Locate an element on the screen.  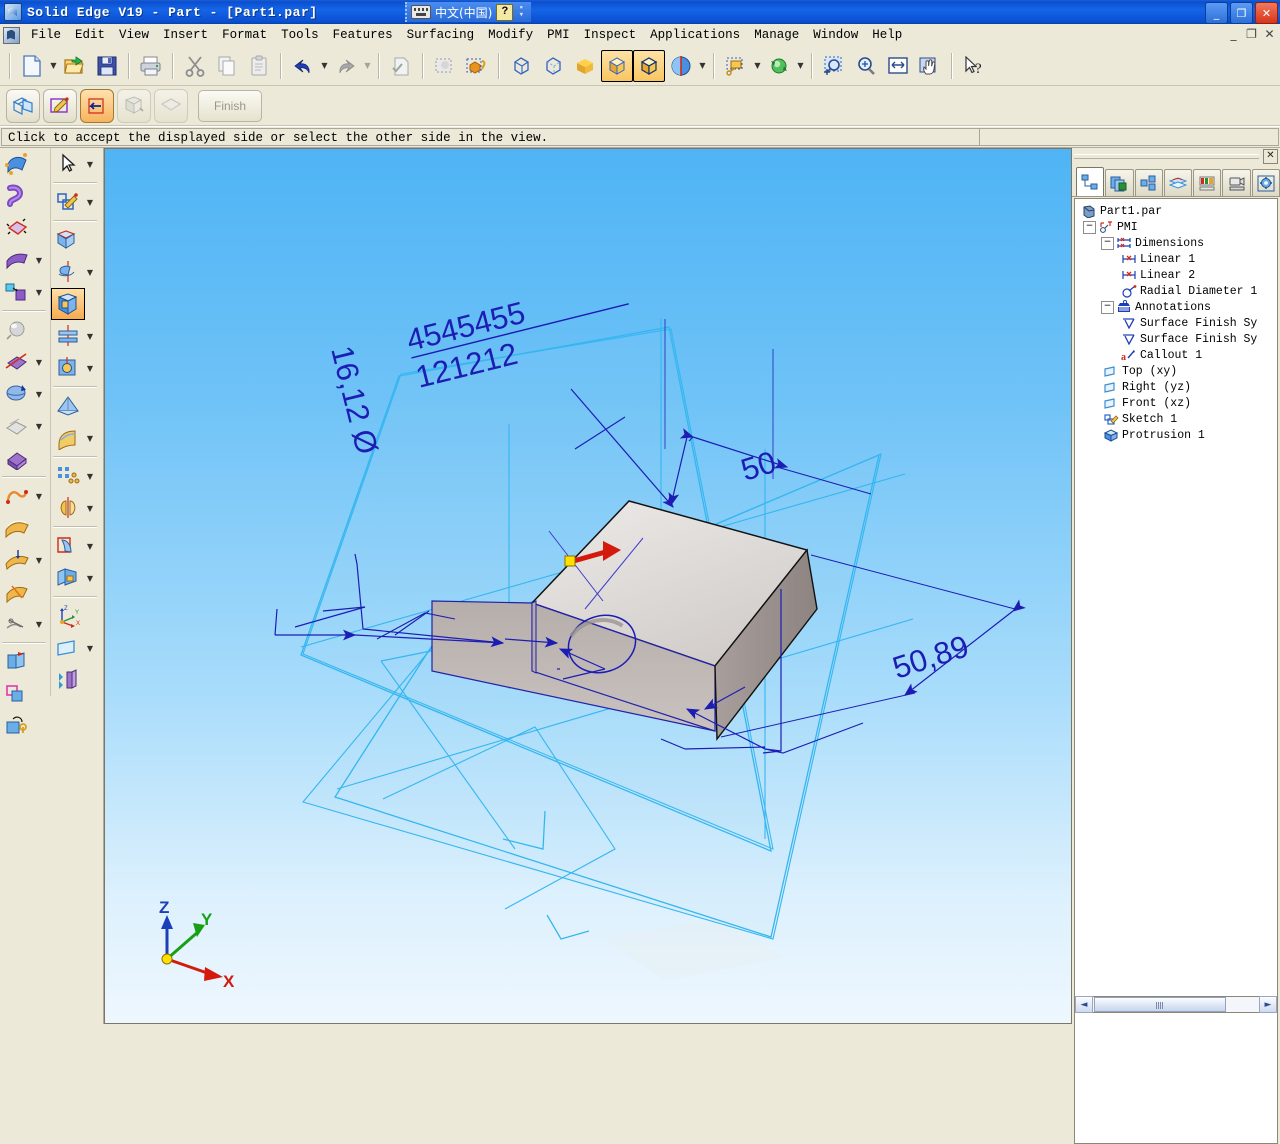
bounded-surface-icon is located at coordinates (17, 592).